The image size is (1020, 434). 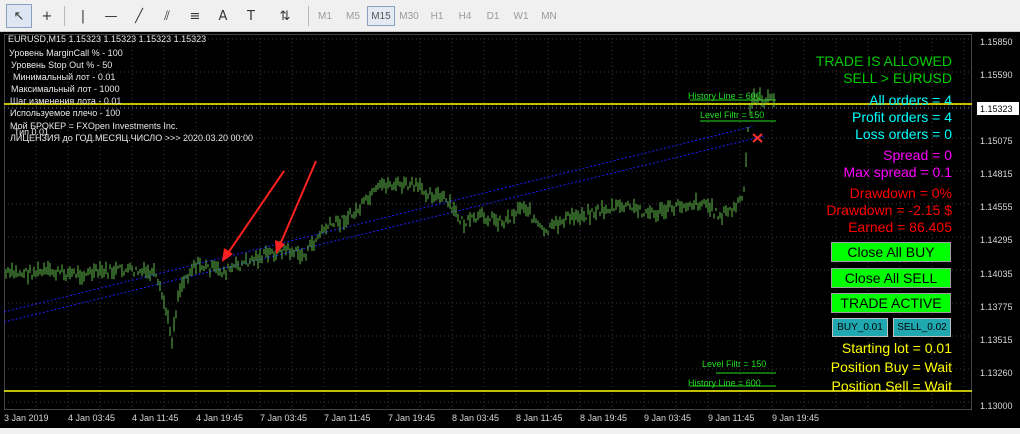 I want to click on loss-orders-count: Loss orders = 0, so click(x=903, y=134).